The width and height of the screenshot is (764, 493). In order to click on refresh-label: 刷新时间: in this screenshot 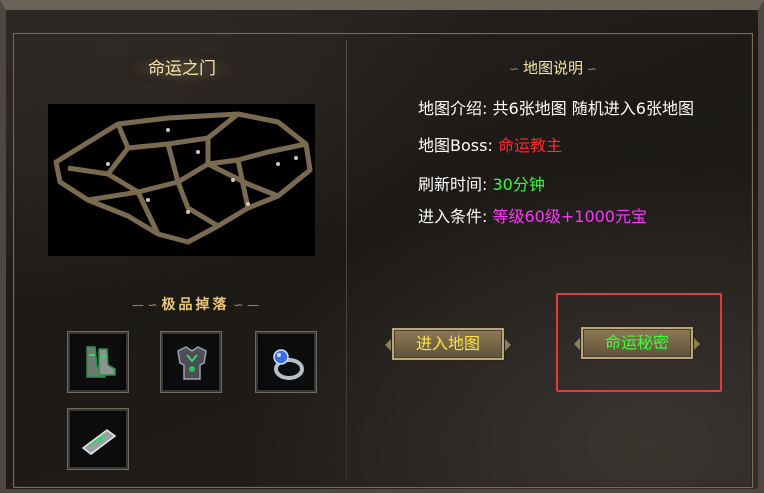, I will do `click(453, 184)`.